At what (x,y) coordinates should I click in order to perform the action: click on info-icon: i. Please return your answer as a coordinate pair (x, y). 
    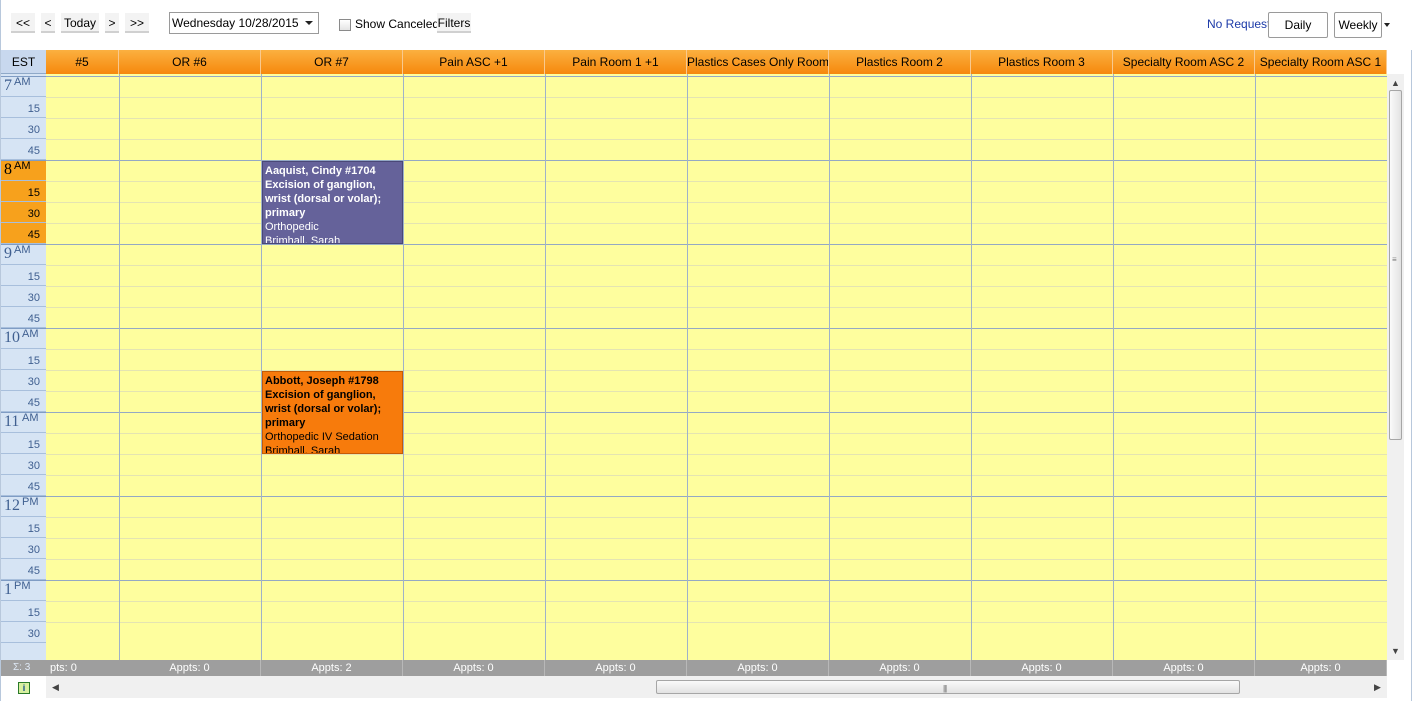
    Looking at the image, I should click on (24, 688).